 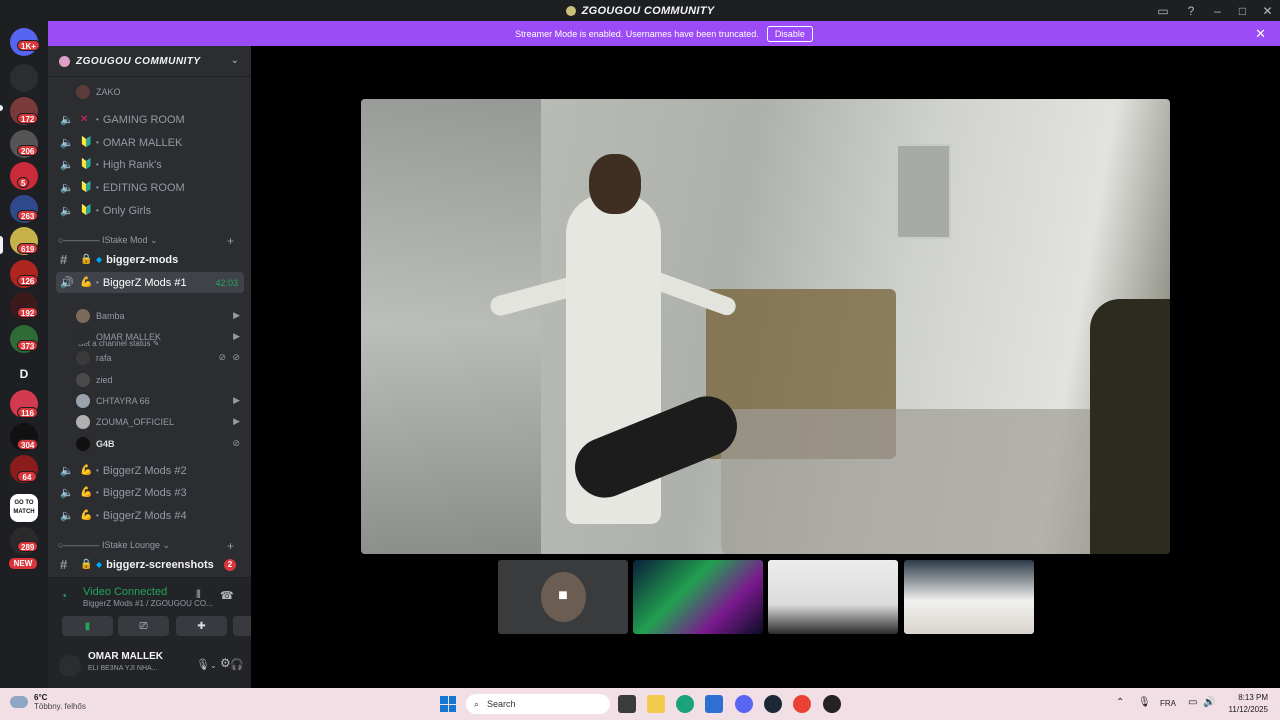 What do you see at coordinates (627, 704) in the screenshot?
I see `task-view-icon` at bounding box center [627, 704].